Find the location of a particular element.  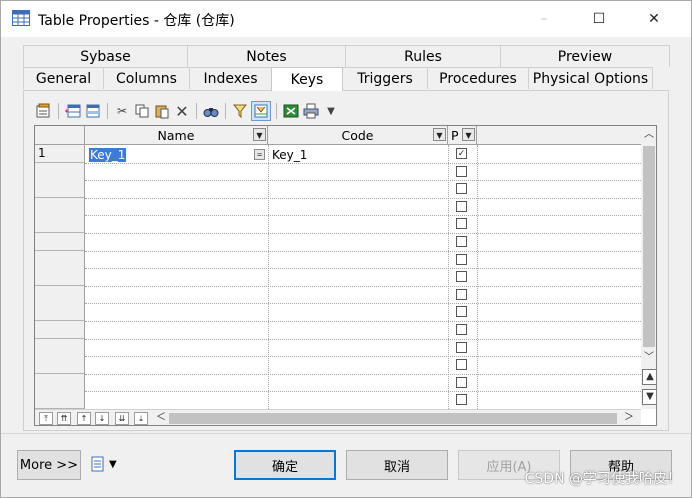

properties-icon is located at coordinates (44, 111).